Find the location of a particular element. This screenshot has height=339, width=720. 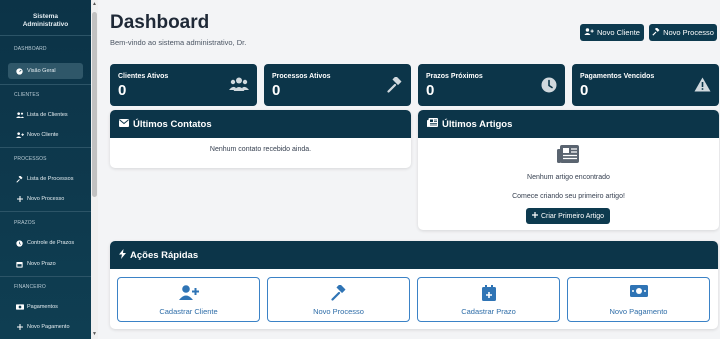

sidebar-item-label: Visão Geral is located at coordinates (41, 71).